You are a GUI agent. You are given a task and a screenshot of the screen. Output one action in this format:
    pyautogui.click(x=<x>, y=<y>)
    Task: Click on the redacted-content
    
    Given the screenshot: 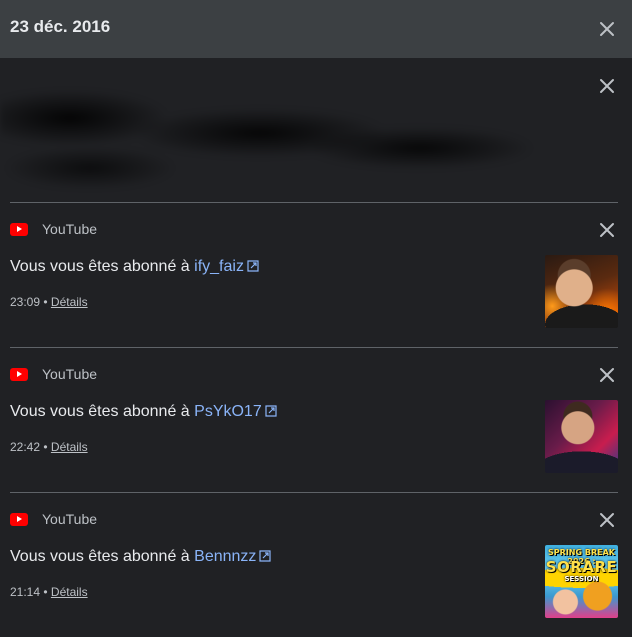 What is the action you would take?
    pyautogui.click(x=270, y=133)
    